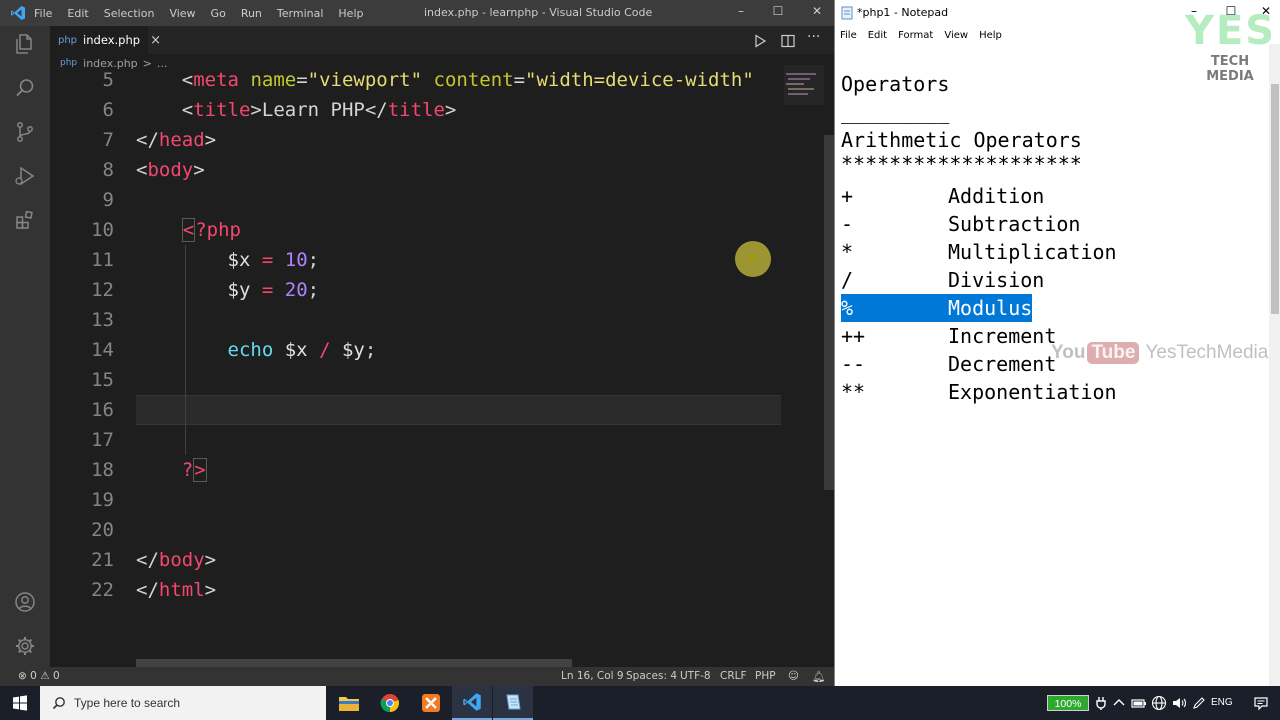 The height and width of the screenshot is (720, 1280). I want to click on editor-horizontal-scrollbar, so click(354, 663).